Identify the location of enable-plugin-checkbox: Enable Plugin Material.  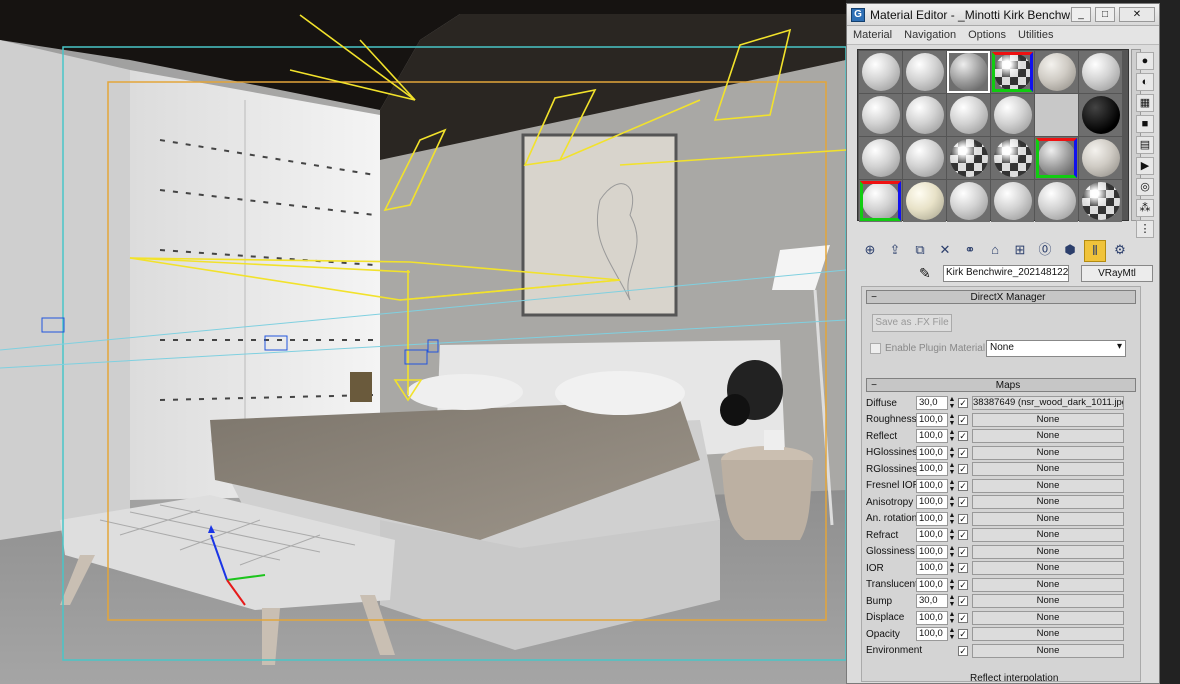
(927, 348).